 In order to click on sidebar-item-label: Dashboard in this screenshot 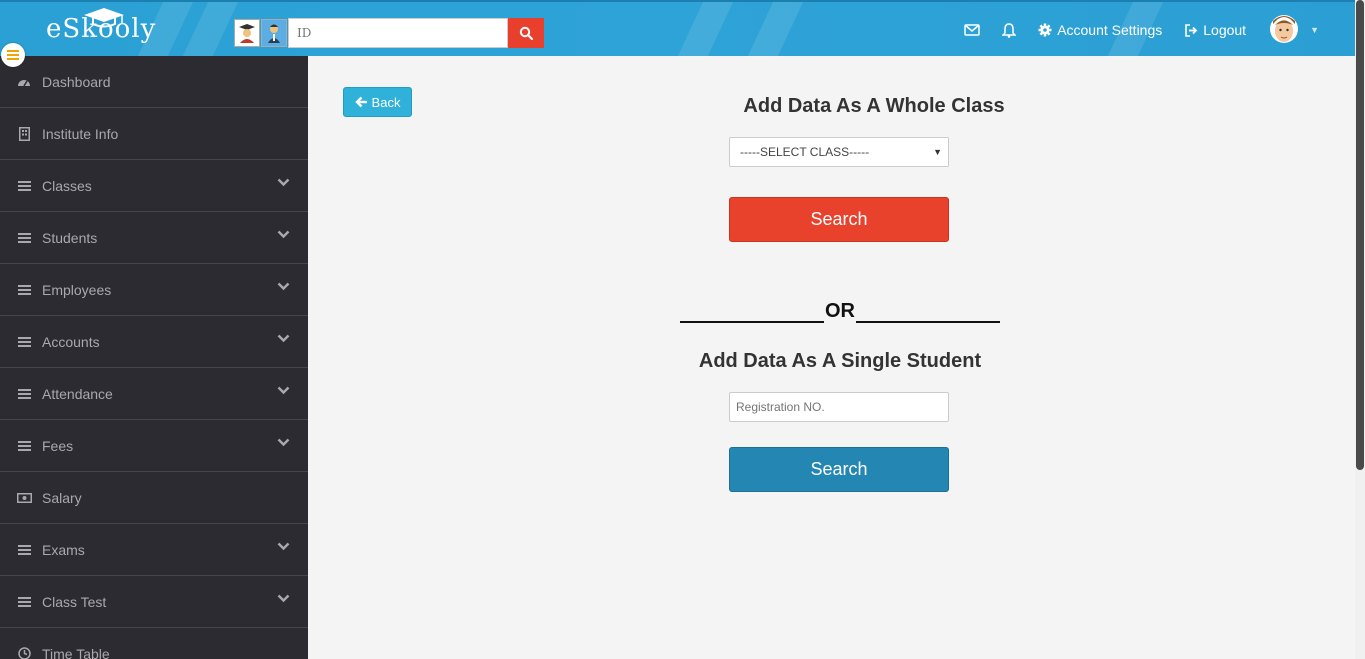, I will do `click(76, 81)`.